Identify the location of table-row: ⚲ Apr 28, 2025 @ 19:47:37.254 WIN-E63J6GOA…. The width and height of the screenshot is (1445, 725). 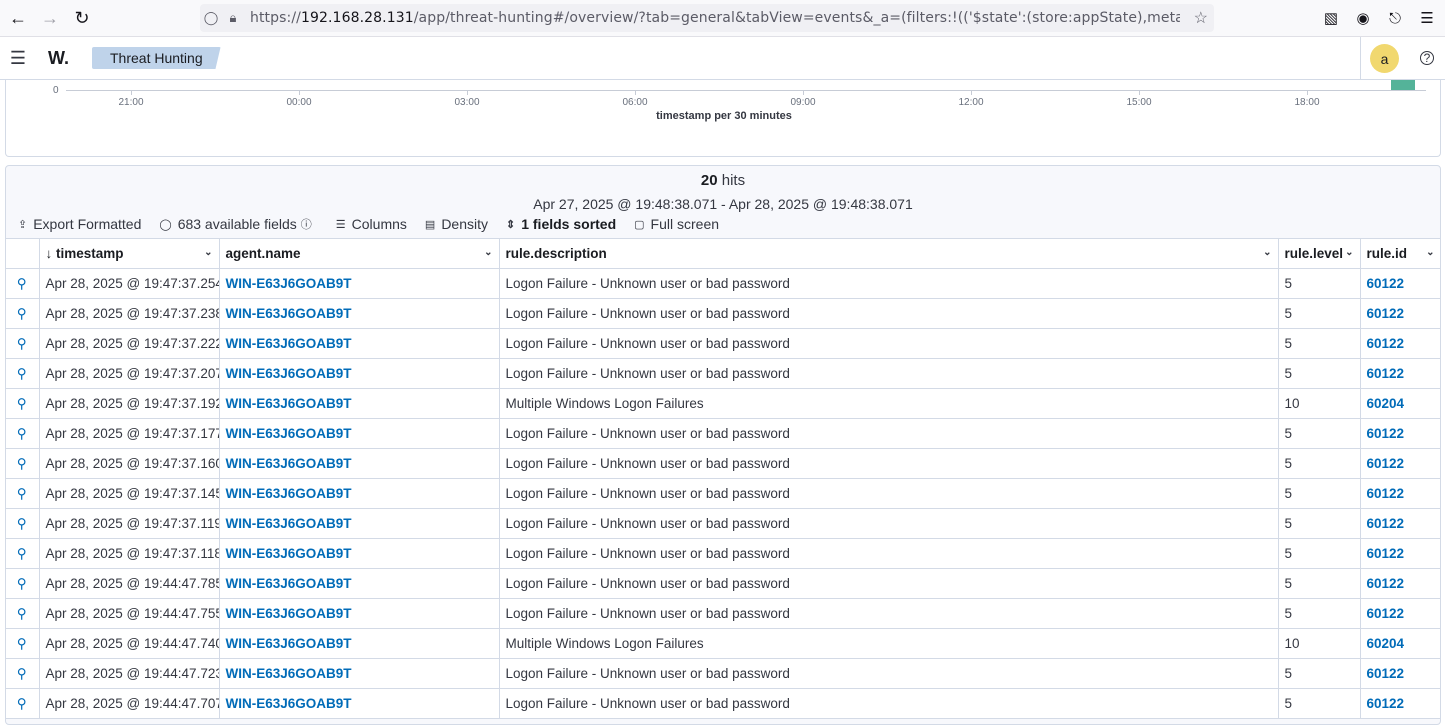
(723, 283).